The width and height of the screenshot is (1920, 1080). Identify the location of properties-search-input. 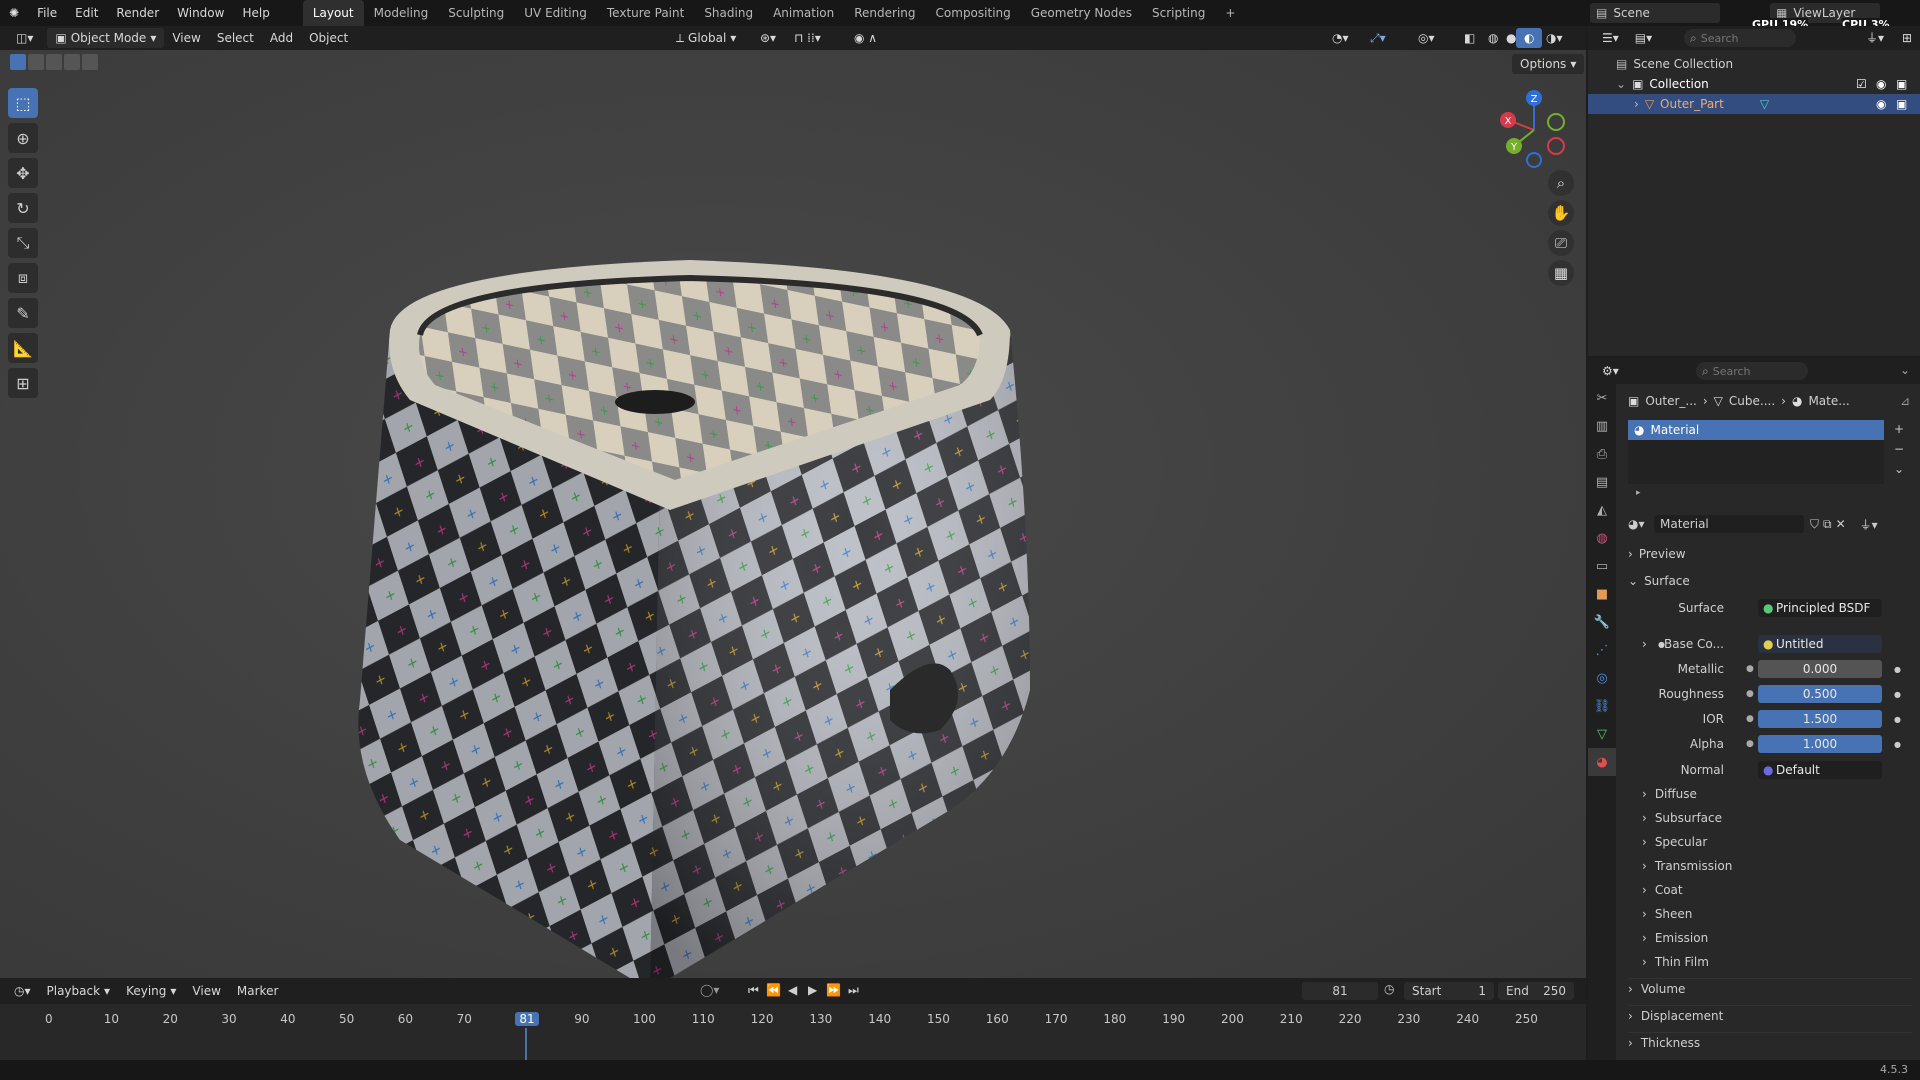
(1757, 371).